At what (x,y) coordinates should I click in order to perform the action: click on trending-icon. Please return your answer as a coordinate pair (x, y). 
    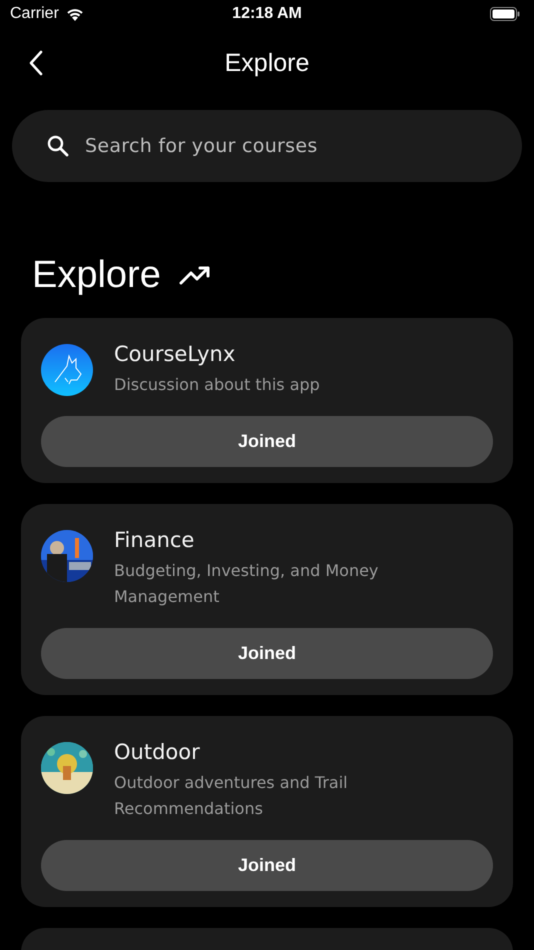
    Looking at the image, I should click on (194, 275).